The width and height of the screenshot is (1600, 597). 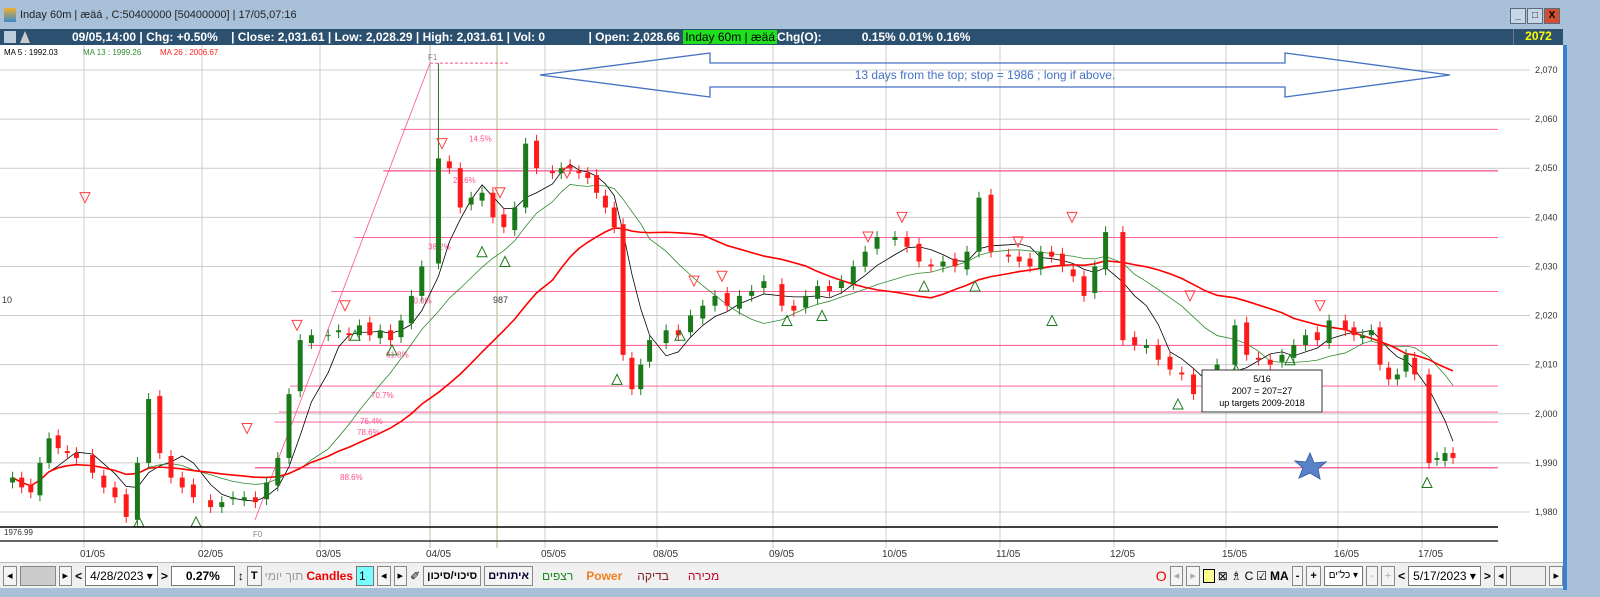 I want to click on eraser-icon: ✐, so click(x=415, y=576).